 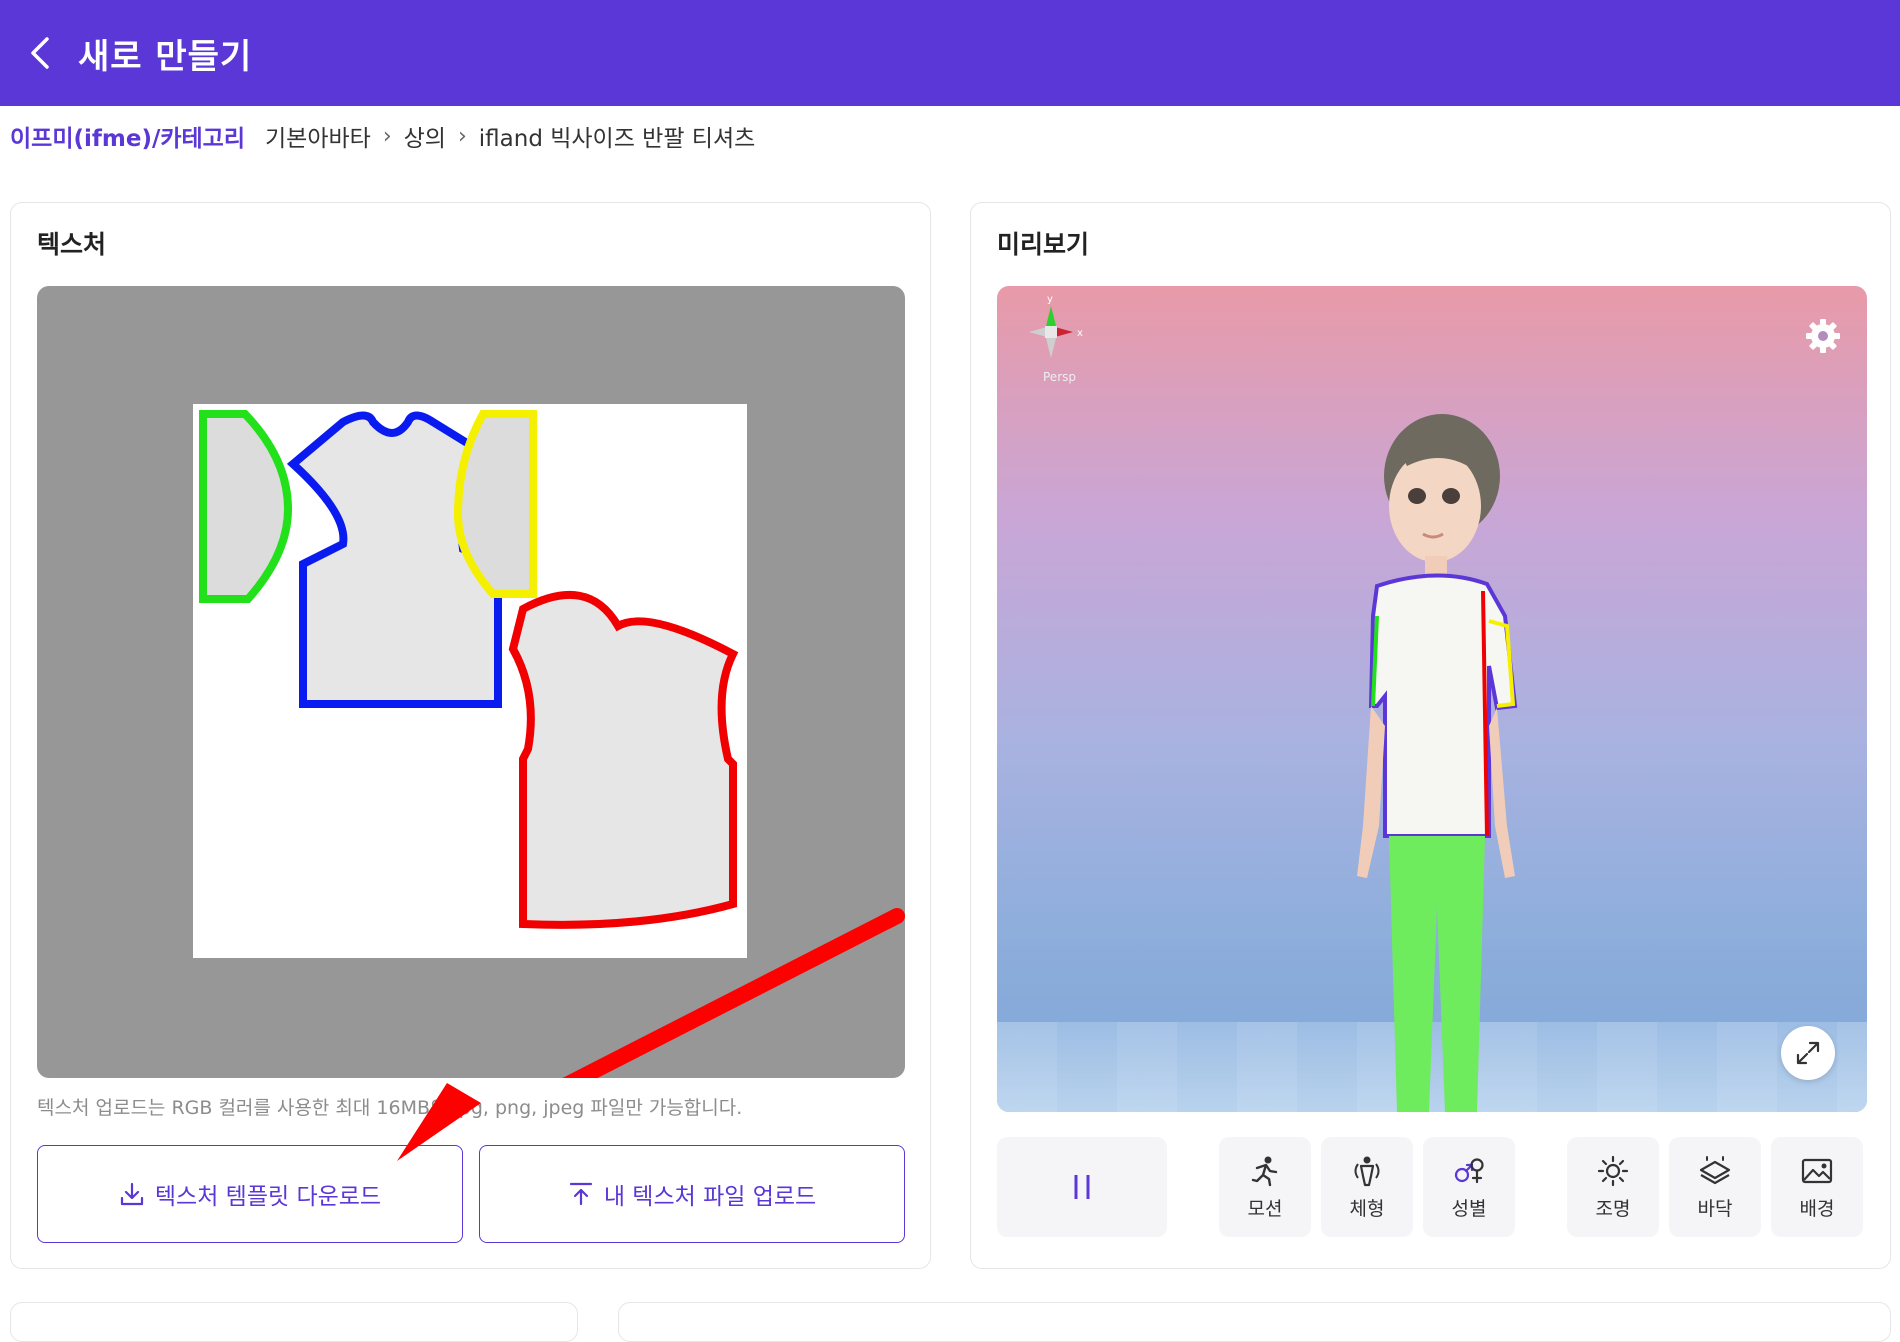 I want to click on back-button, so click(x=40, y=53).